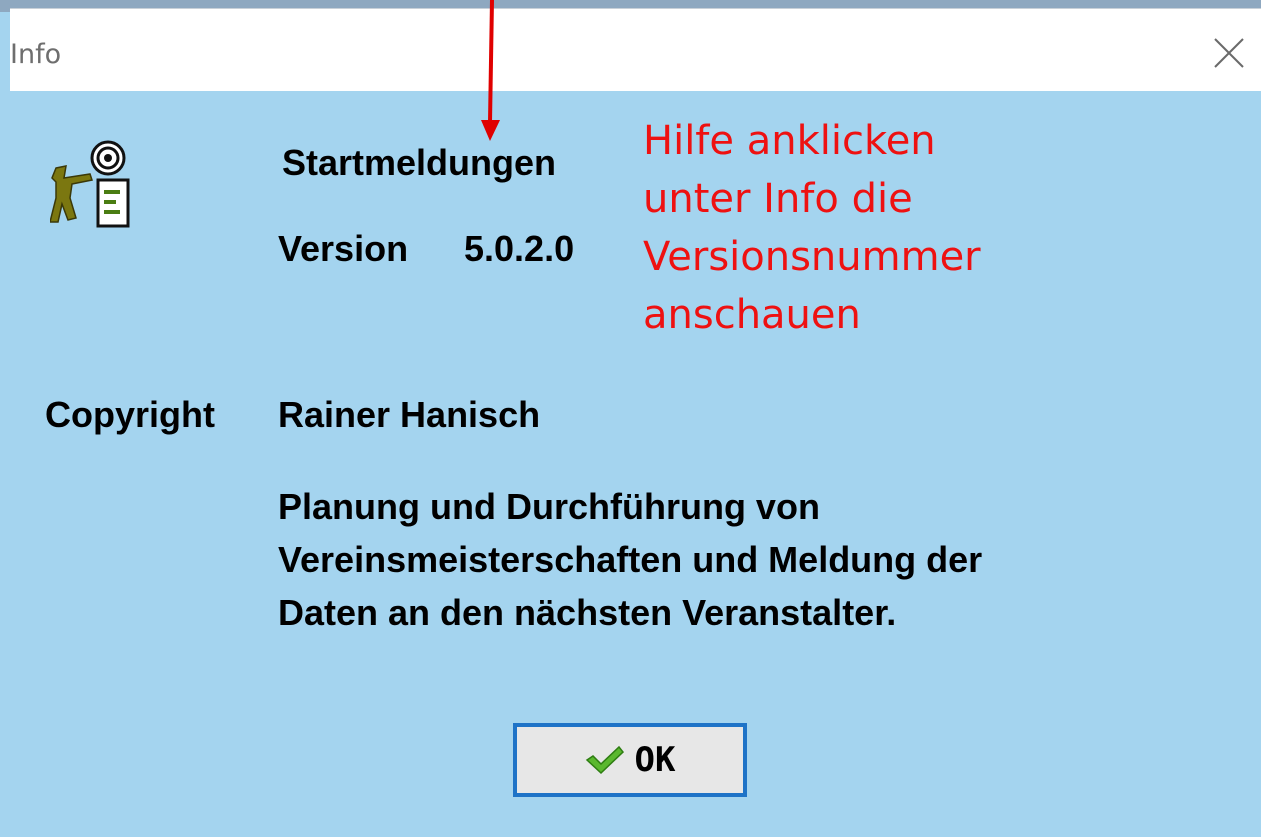 This screenshot has width=1261, height=837. I want to click on app-icon, so click(90, 184).